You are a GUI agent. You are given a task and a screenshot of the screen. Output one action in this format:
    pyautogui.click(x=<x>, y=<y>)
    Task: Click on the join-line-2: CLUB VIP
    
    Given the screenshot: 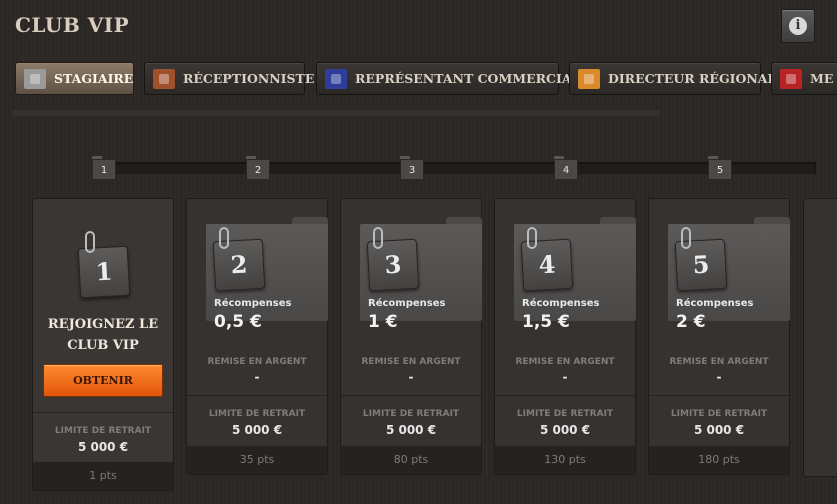 What is the action you would take?
    pyautogui.click(x=103, y=345)
    